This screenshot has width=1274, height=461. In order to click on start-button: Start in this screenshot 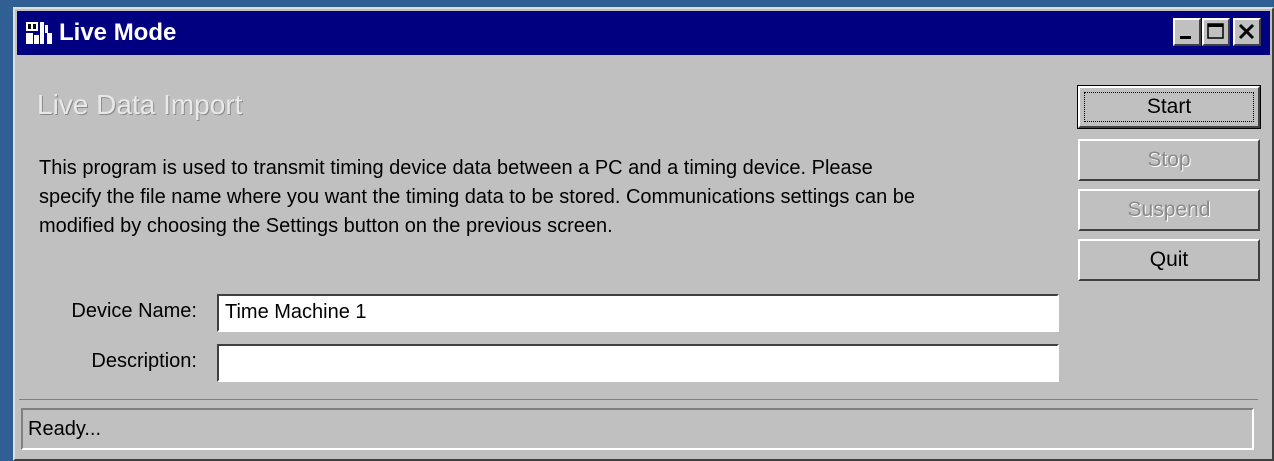, I will do `click(1169, 107)`.